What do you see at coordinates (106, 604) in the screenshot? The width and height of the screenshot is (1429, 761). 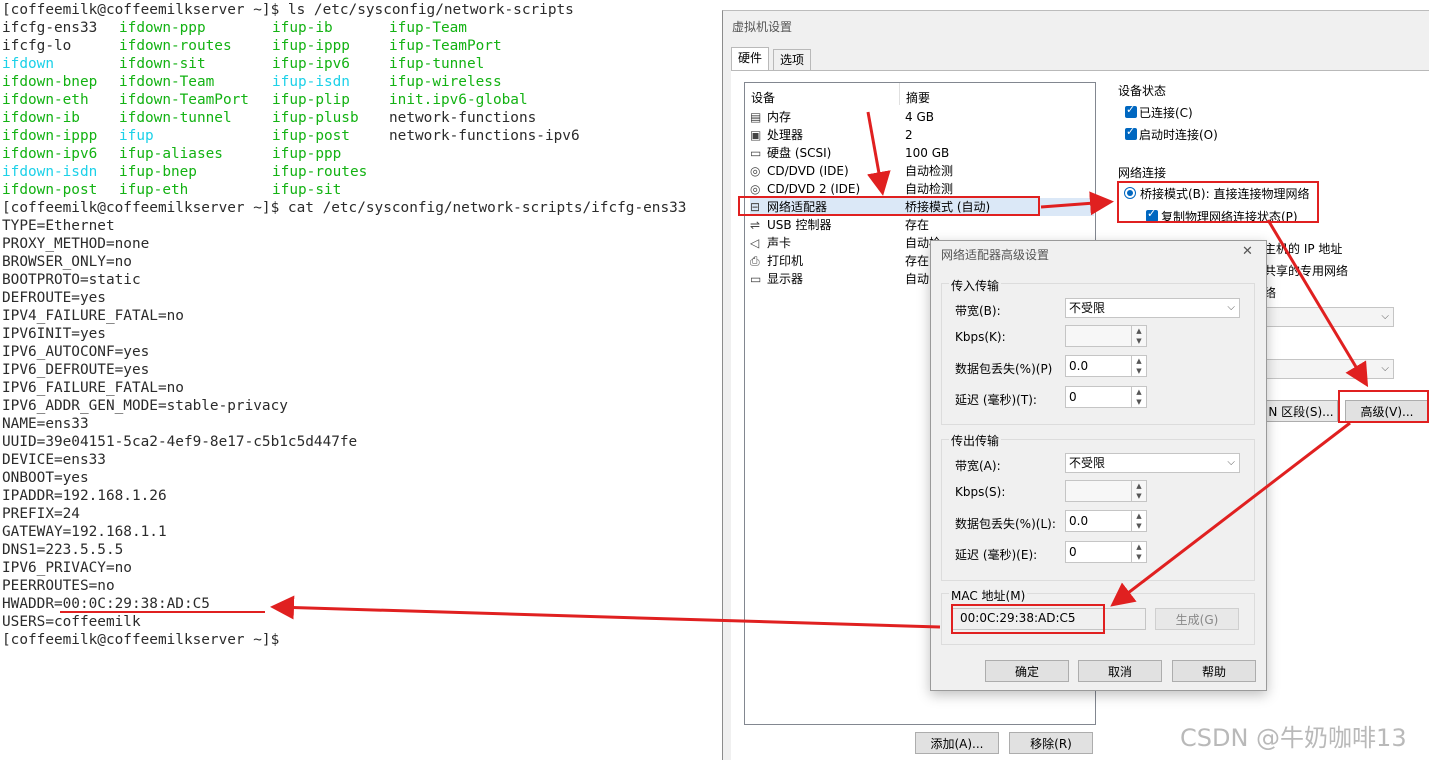 I see `config-line: HWADDR=00:0C:29:38:AD:C5` at bounding box center [106, 604].